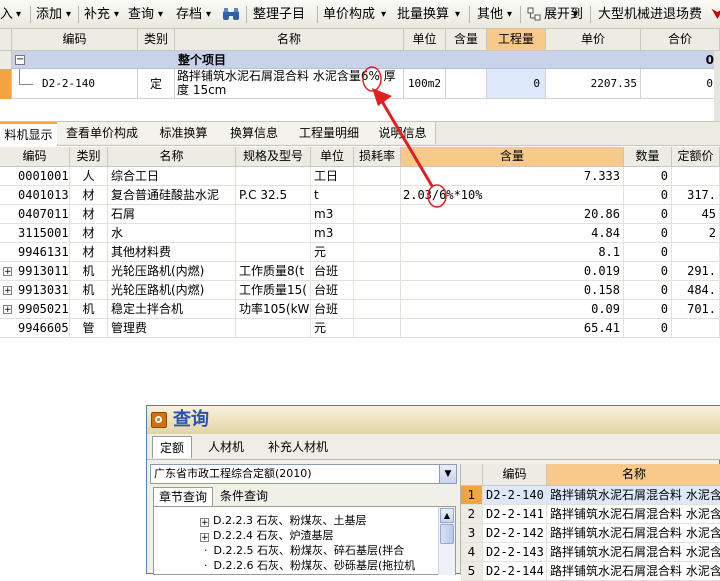 This screenshot has height=581, width=720. I want to click on tab-description: 说明信息, so click(403, 133).